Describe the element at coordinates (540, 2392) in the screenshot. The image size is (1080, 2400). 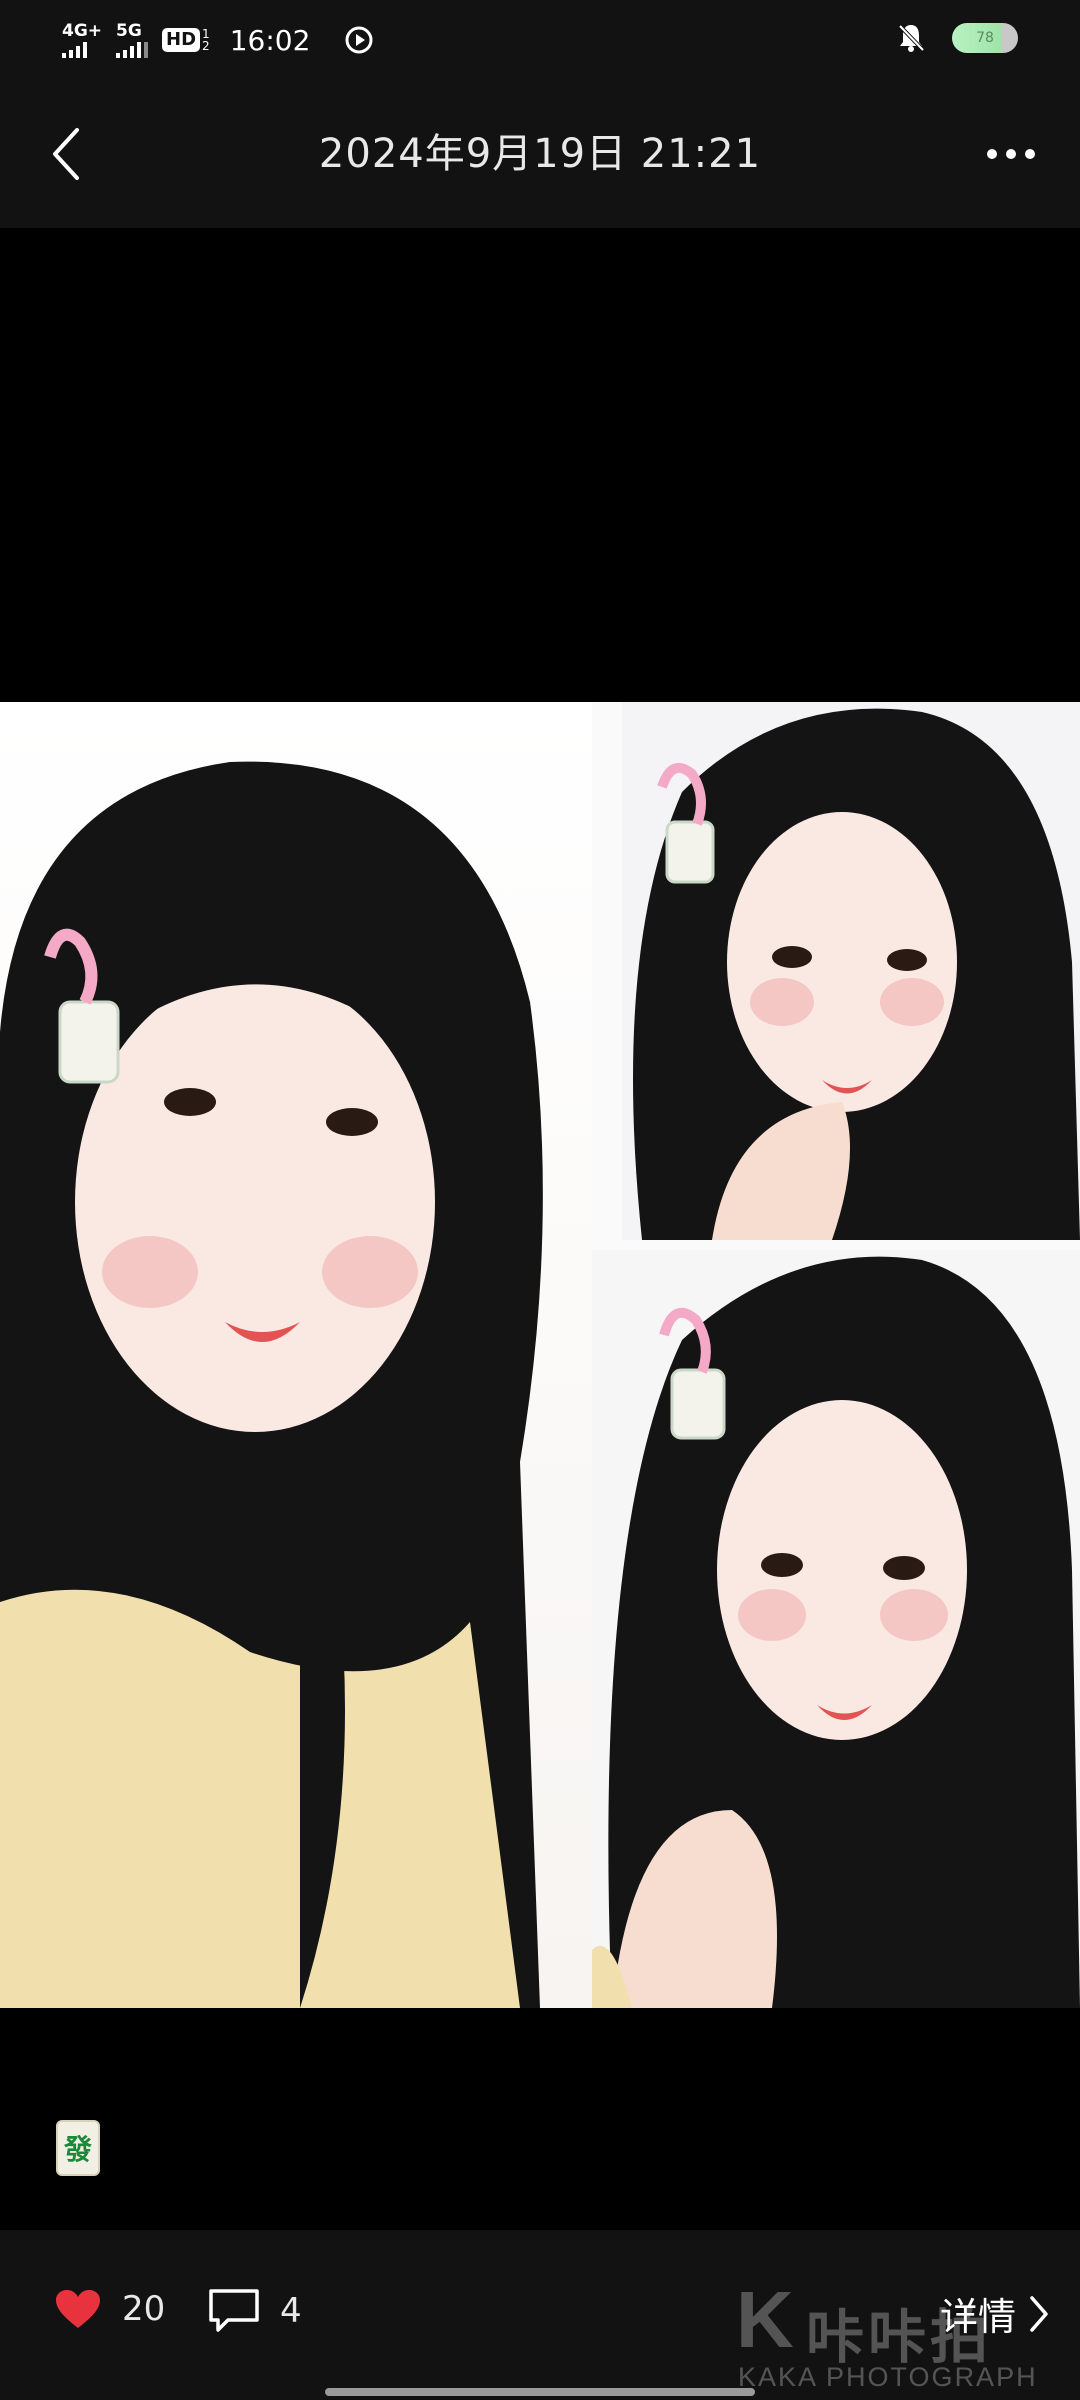
I see `home-indicator` at that location.